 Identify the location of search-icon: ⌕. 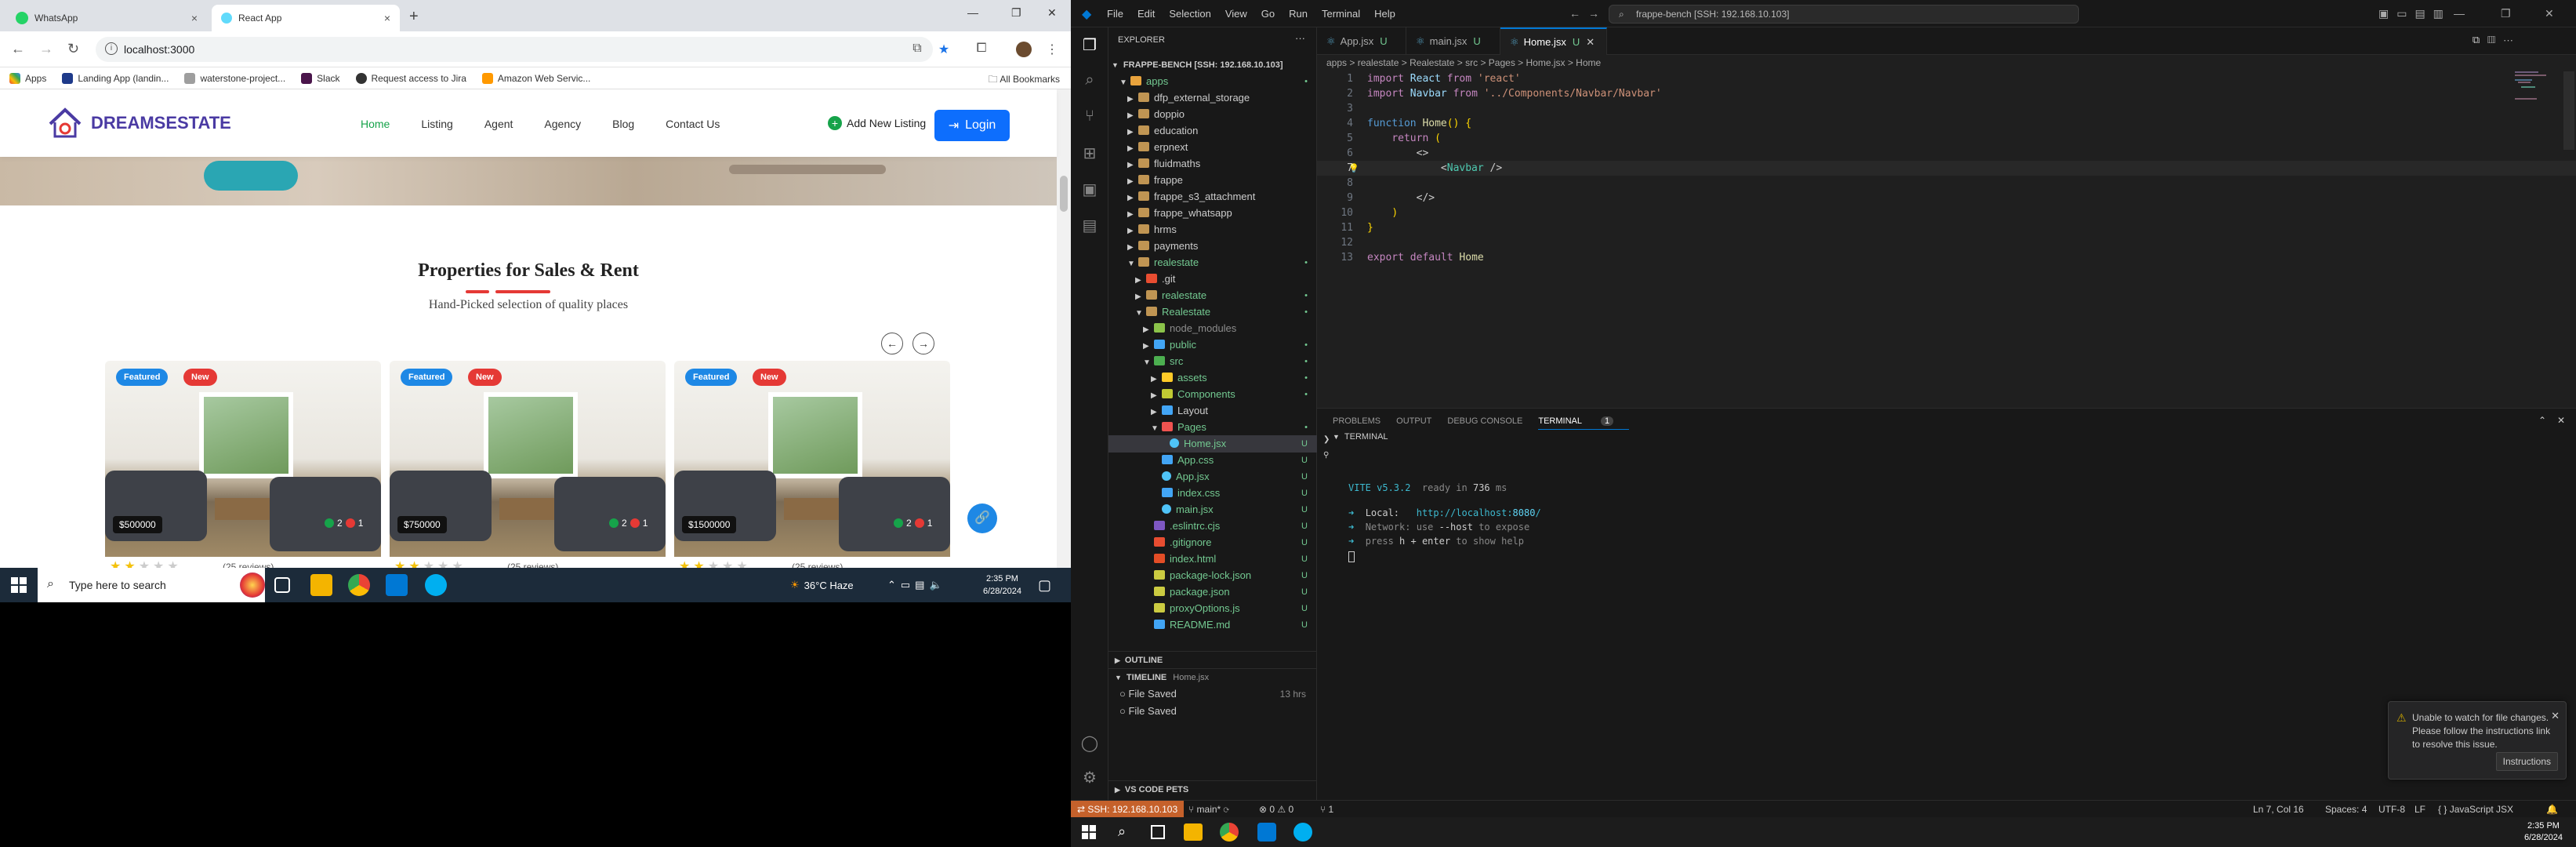
(1089, 80).